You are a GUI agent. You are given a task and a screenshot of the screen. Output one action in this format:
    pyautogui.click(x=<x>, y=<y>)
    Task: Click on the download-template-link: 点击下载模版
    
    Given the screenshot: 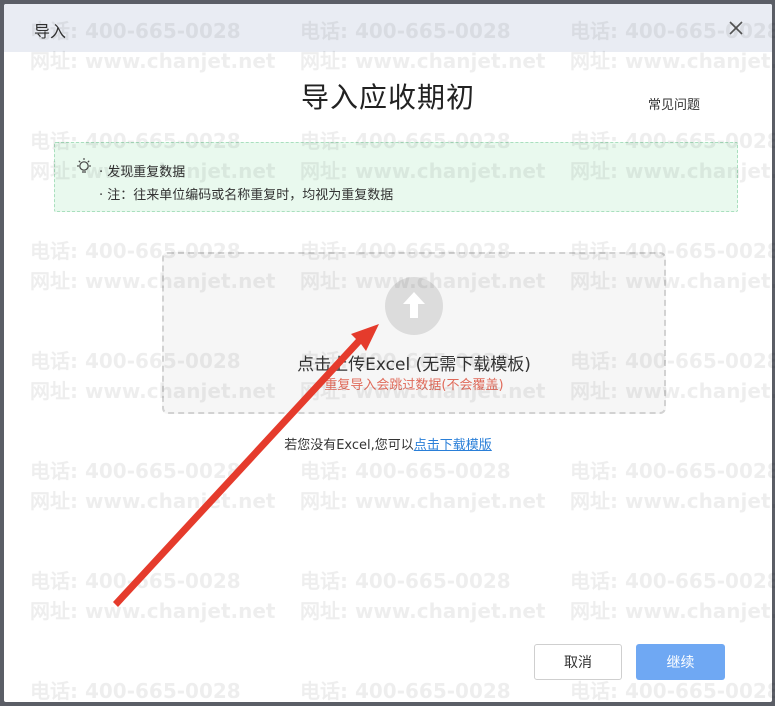 What is the action you would take?
    pyautogui.click(x=453, y=445)
    